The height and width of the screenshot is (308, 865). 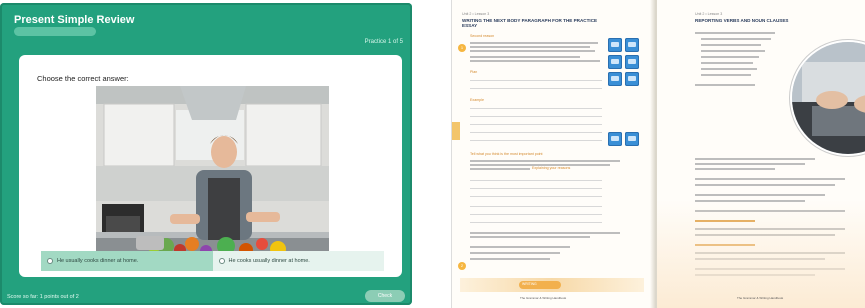 What do you see at coordinates (221, 261) in the screenshot?
I see `radio-unselected-icon` at bounding box center [221, 261].